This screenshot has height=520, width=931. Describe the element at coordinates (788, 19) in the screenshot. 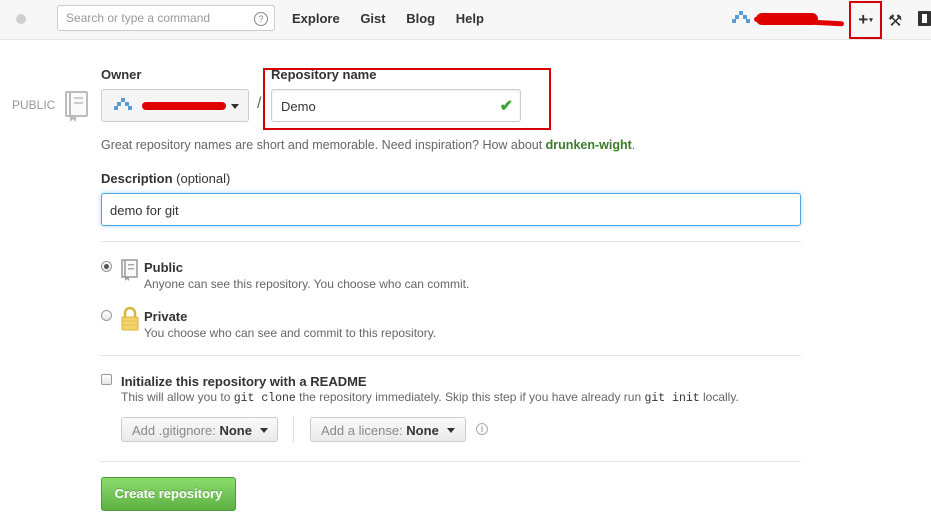

I see `user-account-link` at that location.